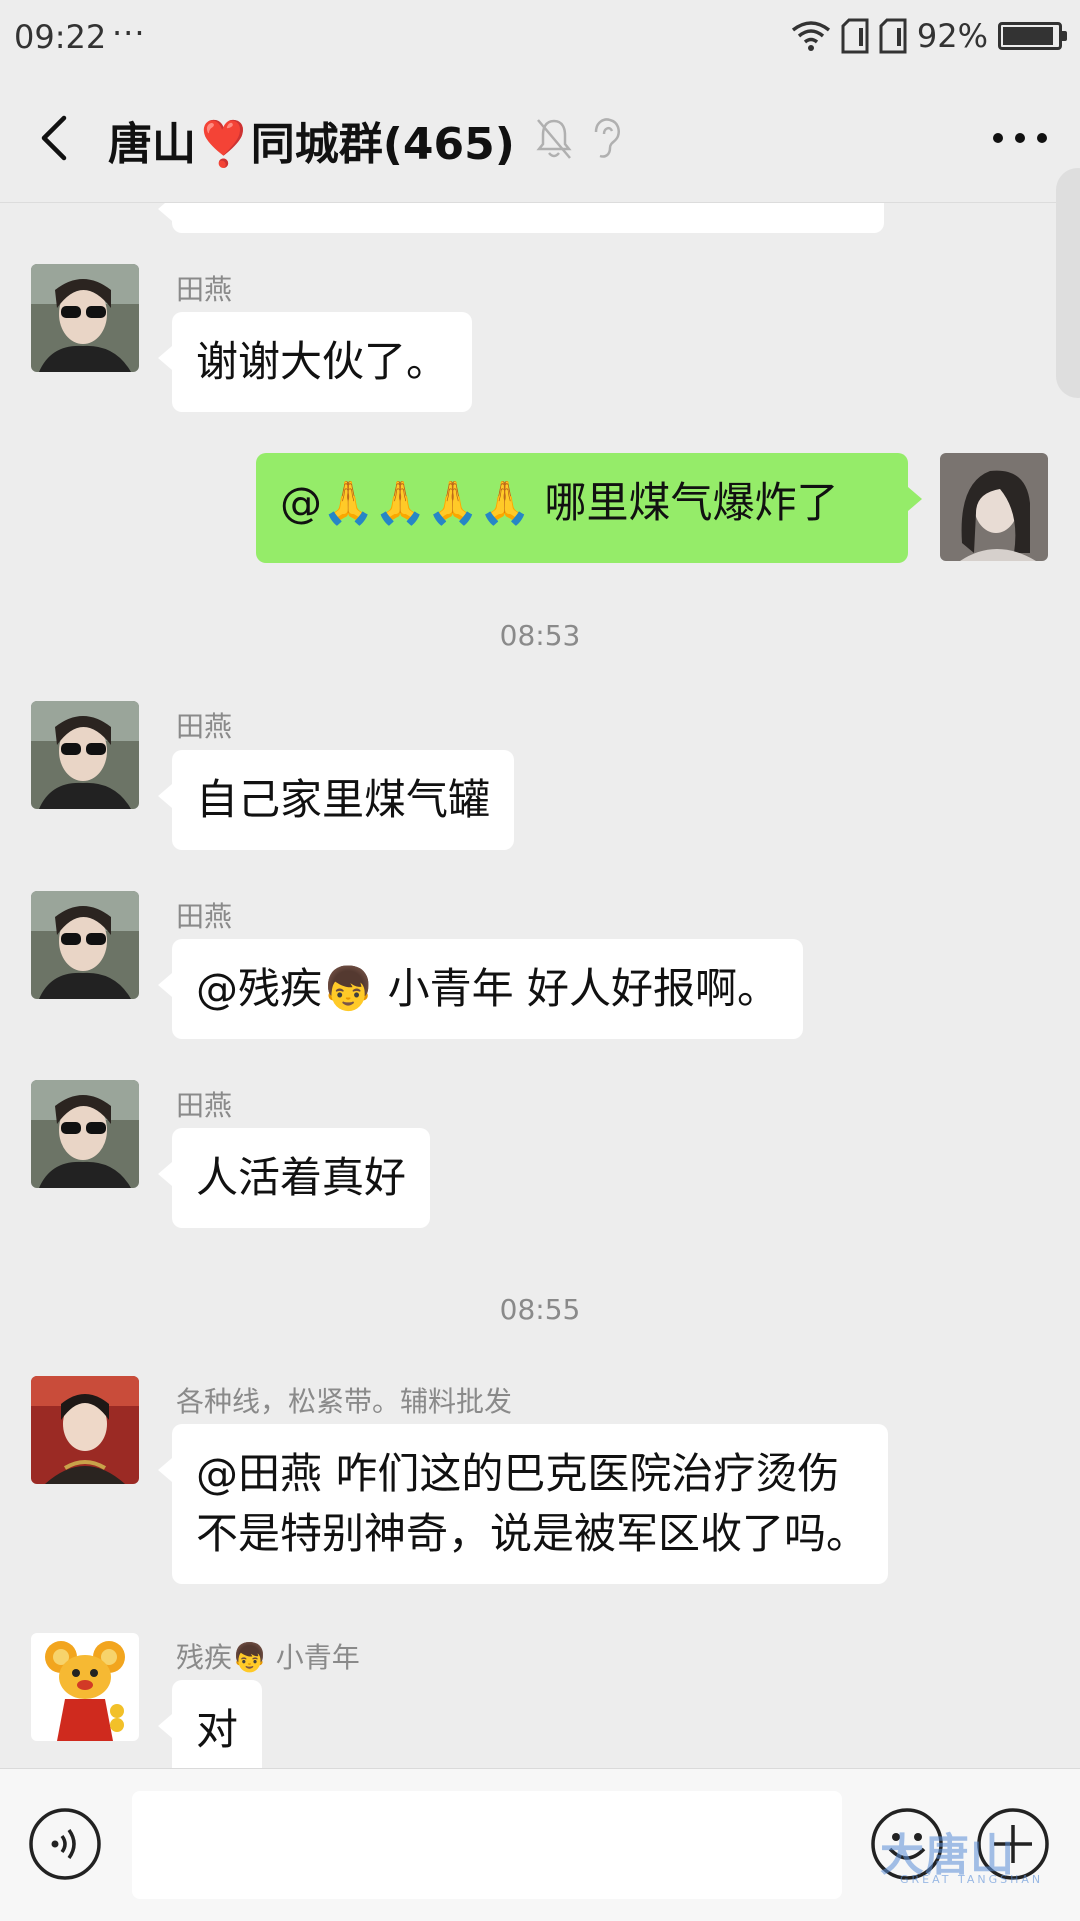 The width and height of the screenshot is (1080, 1921). Describe the element at coordinates (893, 36) in the screenshot. I see `sim-card-2-icon` at that location.